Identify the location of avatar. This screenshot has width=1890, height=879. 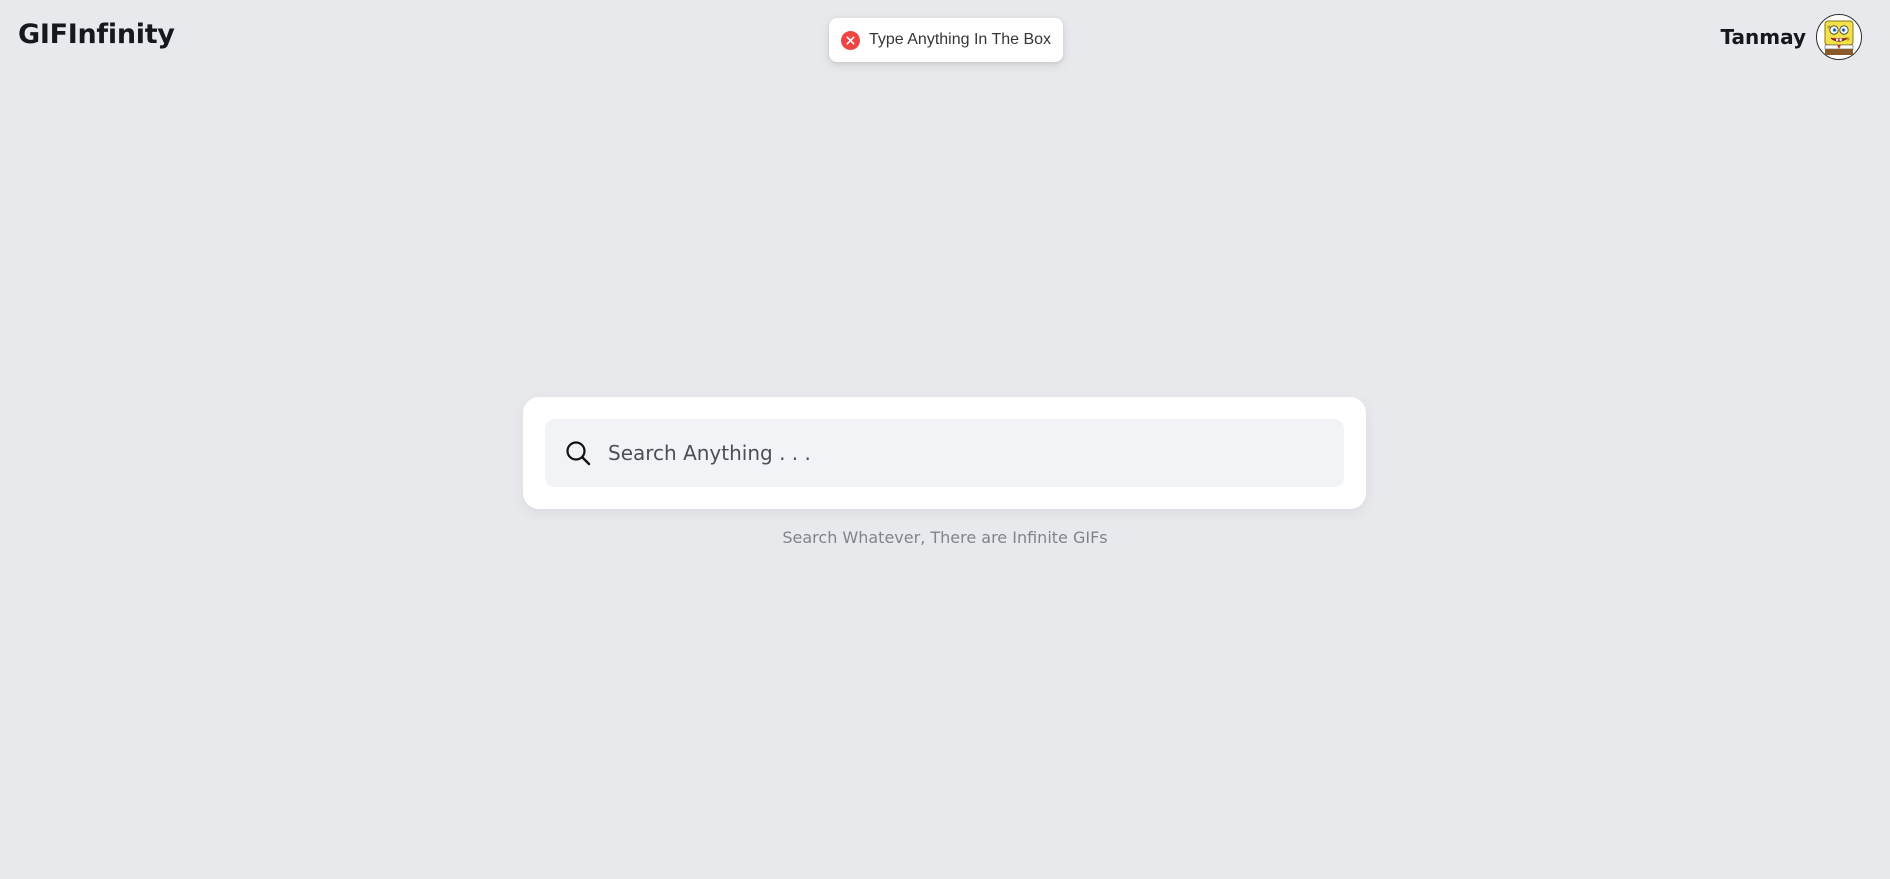
(1839, 37).